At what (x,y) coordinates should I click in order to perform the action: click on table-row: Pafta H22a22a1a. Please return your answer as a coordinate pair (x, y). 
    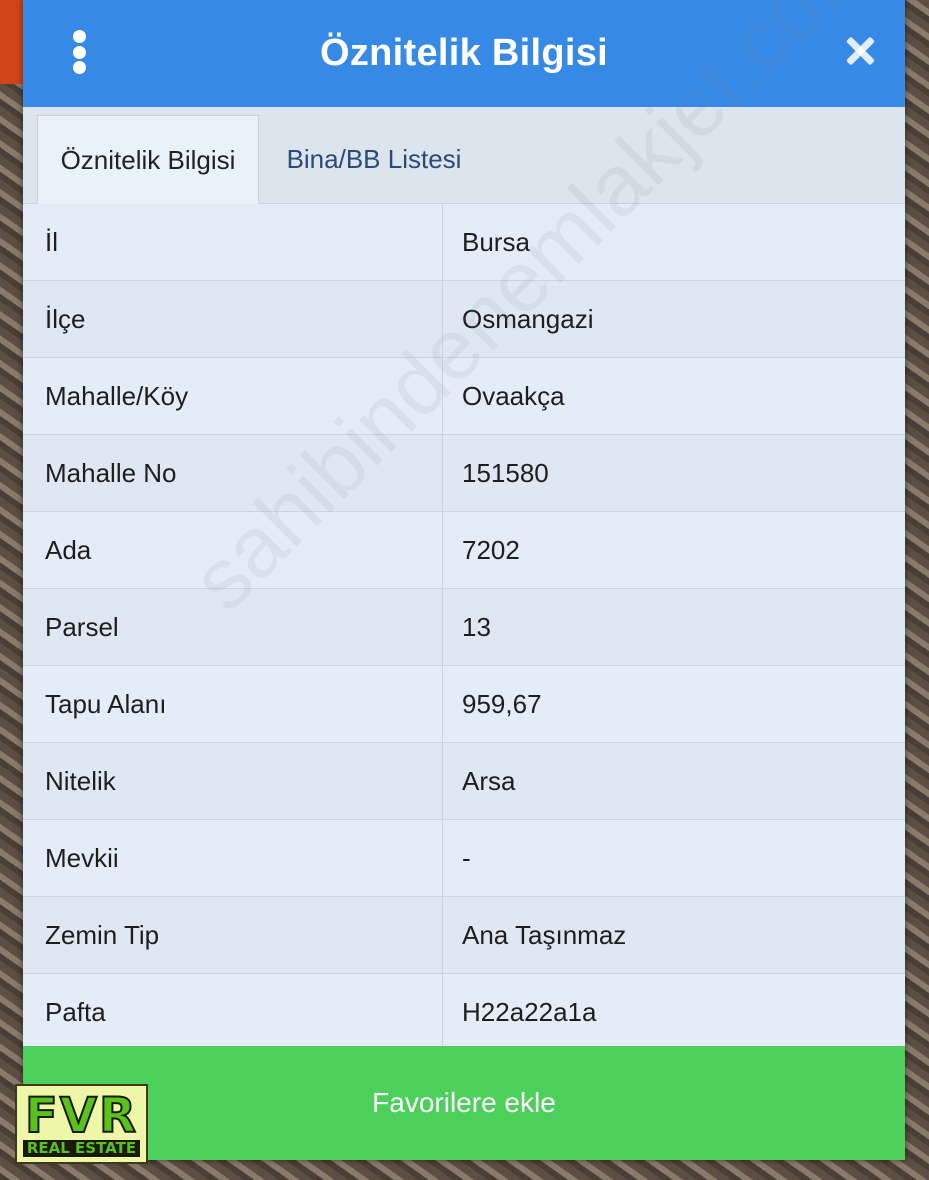
    Looking at the image, I should click on (464, 1012).